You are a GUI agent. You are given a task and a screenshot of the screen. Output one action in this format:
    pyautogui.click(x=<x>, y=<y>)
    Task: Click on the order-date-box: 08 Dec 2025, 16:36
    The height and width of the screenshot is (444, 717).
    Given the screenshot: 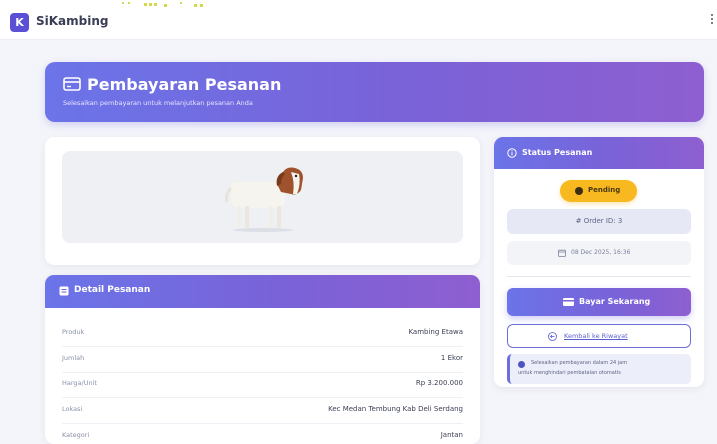 What is the action you would take?
    pyautogui.click(x=599, y=253)
    